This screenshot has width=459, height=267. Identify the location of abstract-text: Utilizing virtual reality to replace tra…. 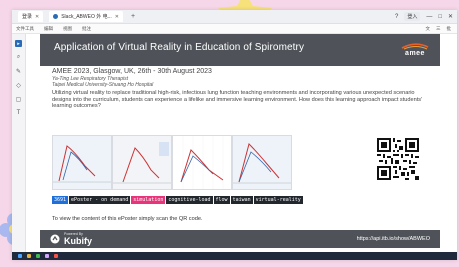
(237, 99).